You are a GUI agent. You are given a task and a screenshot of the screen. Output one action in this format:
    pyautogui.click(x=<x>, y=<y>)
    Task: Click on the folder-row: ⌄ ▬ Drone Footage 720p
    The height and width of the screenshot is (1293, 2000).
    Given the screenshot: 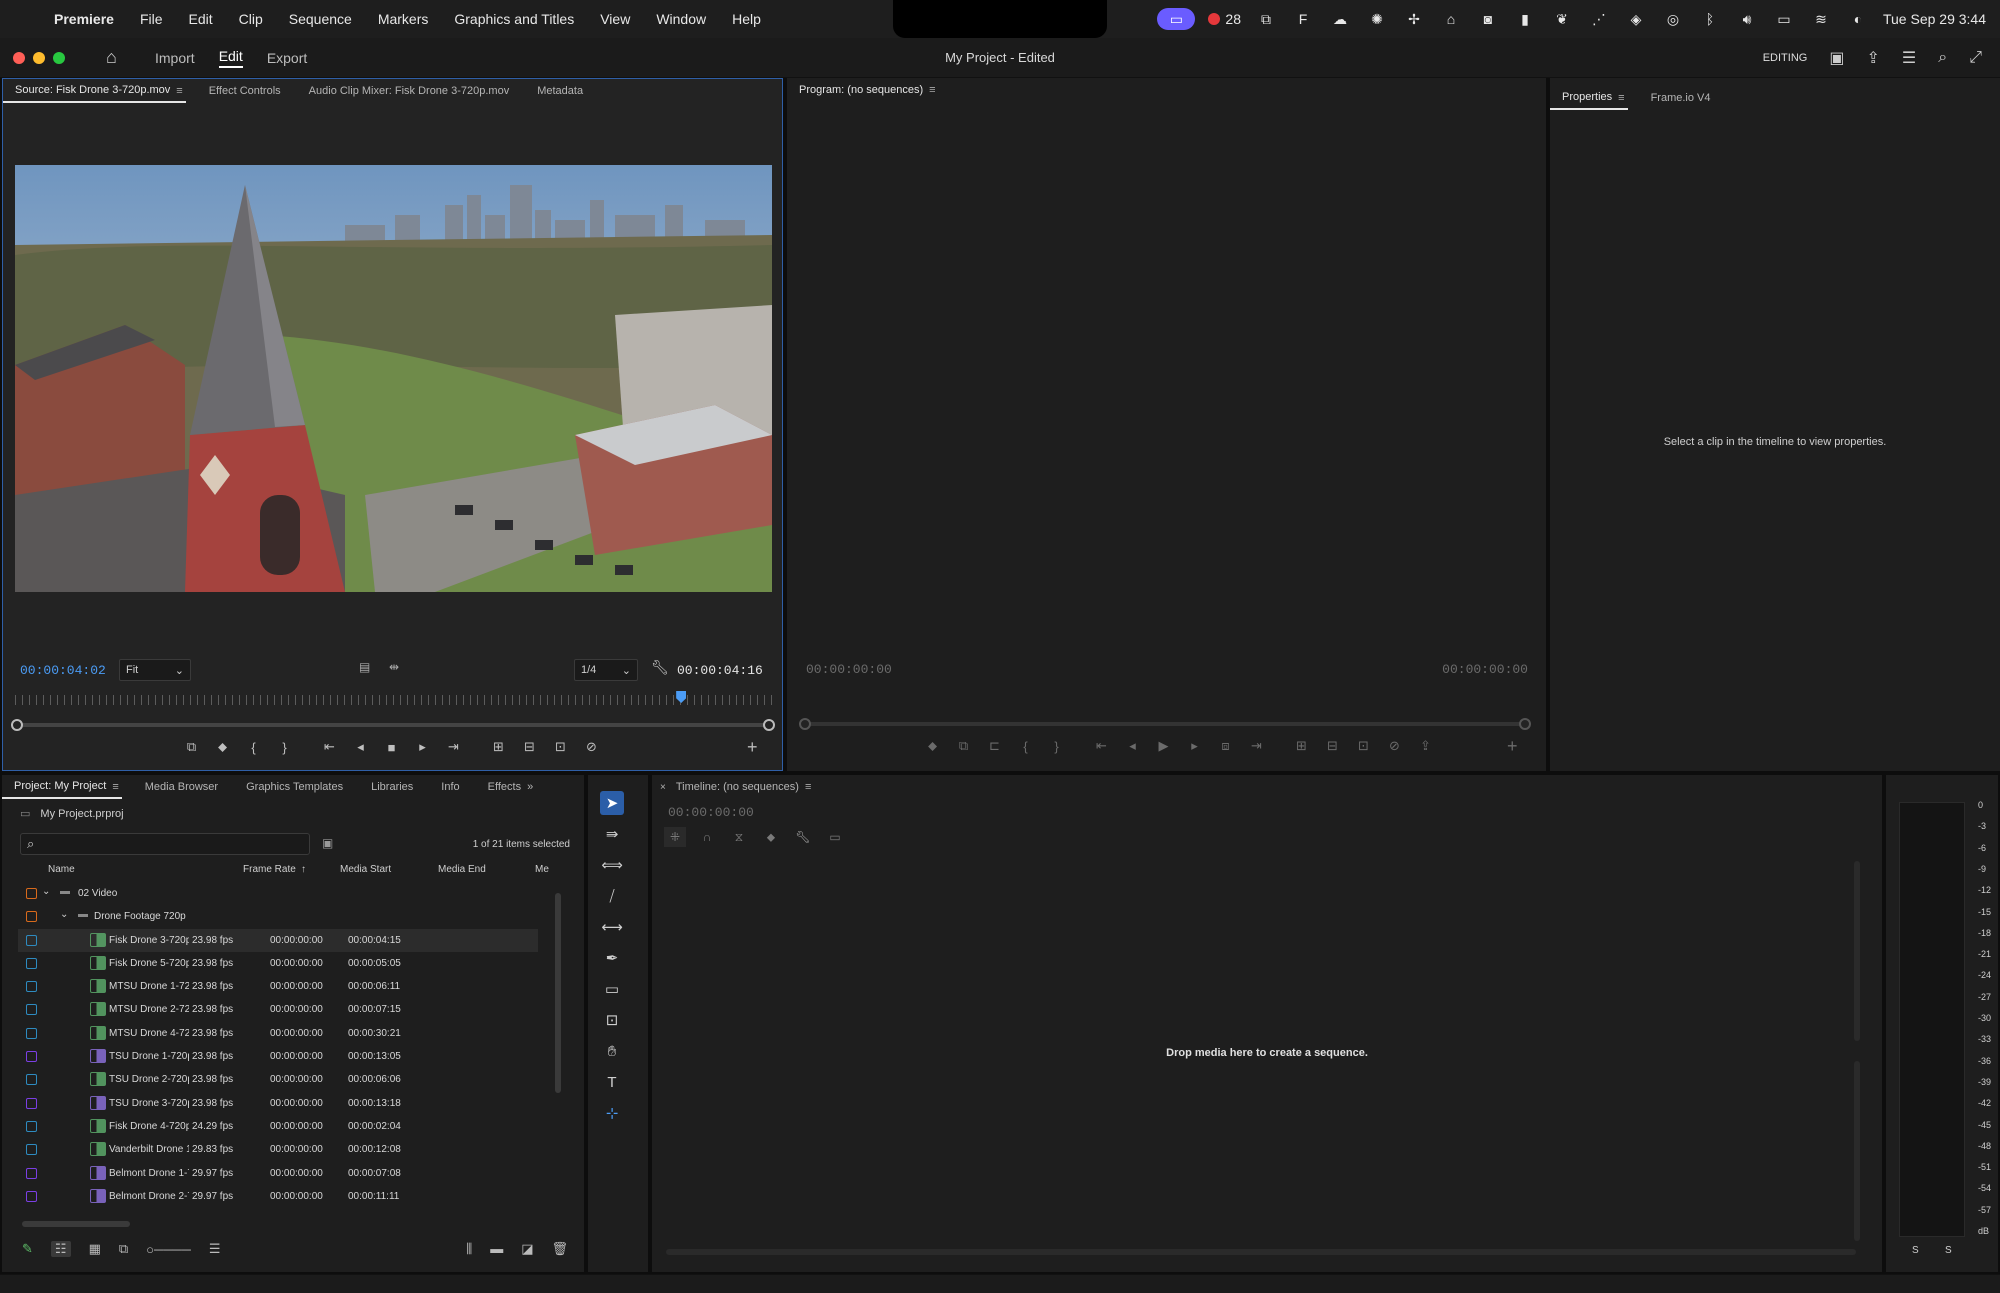 What is the action you would take?
    pyautogui.click(x=278, y=916)
    